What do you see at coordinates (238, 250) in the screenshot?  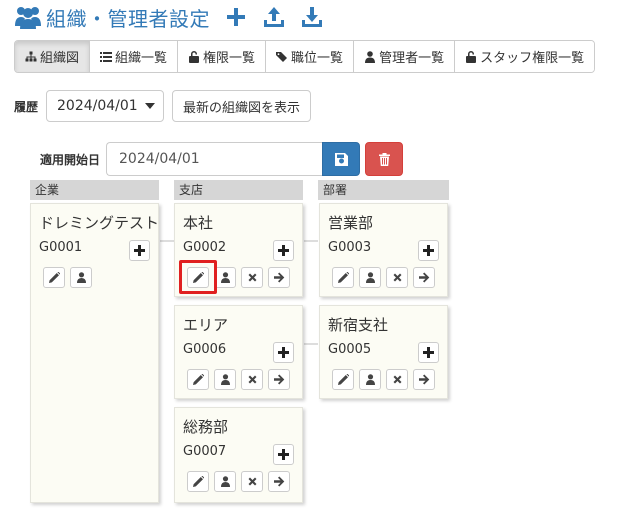 I see `org-card-honsha: 本社 G0002` at bounding box center [238, 250].